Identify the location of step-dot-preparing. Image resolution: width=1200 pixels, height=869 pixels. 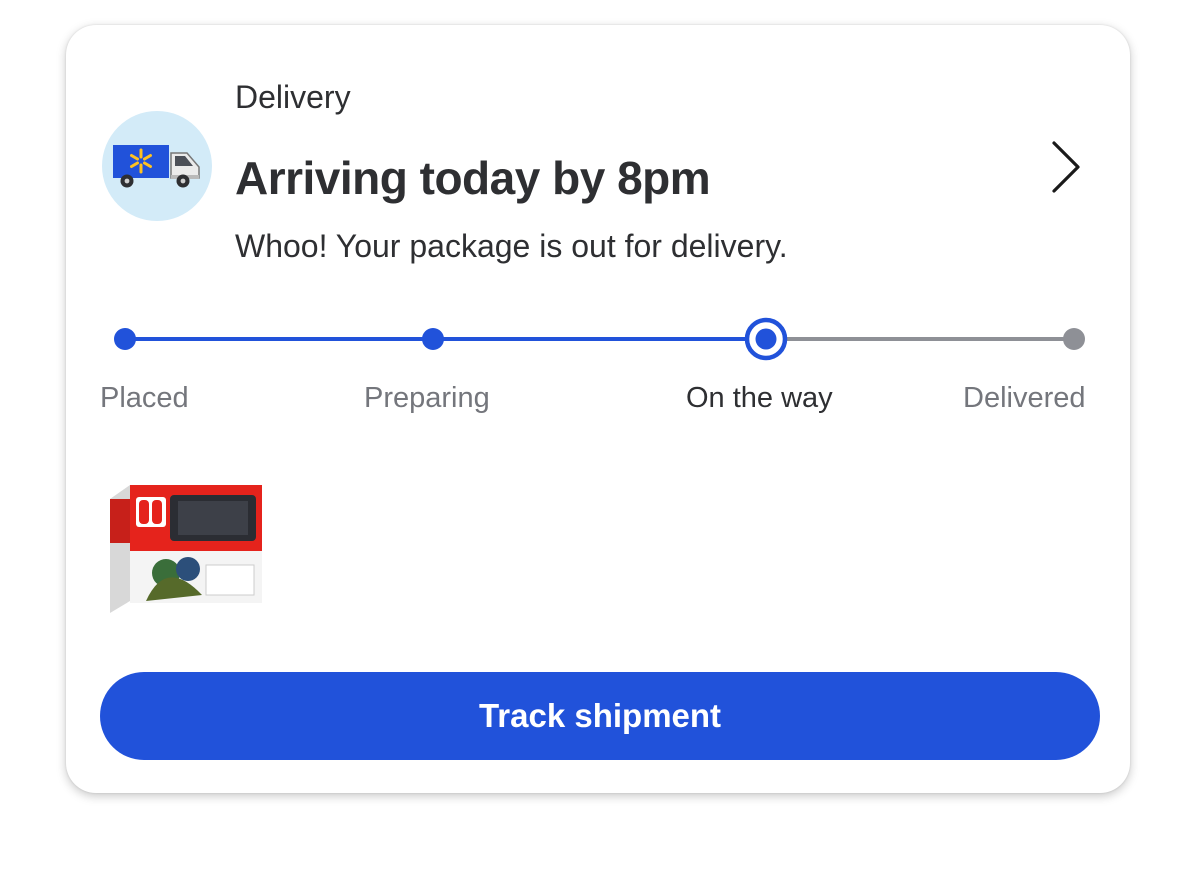
(433, 339).